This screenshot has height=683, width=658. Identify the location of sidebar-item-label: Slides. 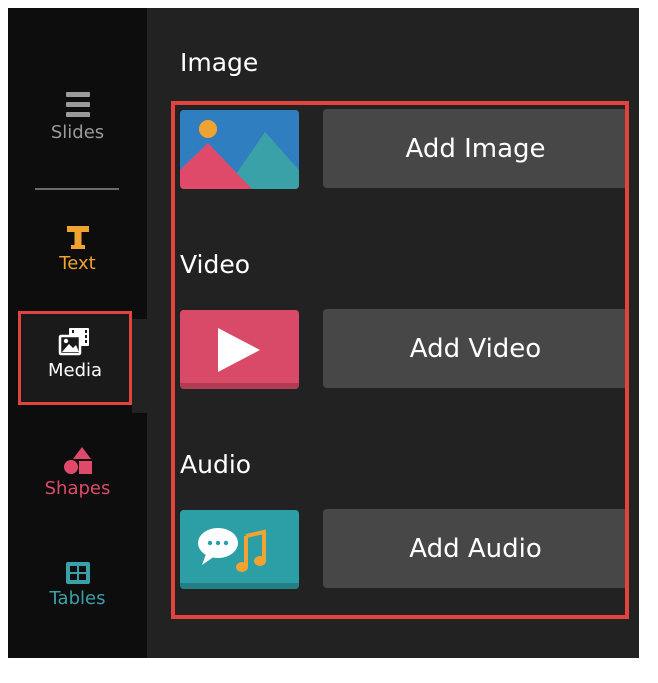
(77, 132).